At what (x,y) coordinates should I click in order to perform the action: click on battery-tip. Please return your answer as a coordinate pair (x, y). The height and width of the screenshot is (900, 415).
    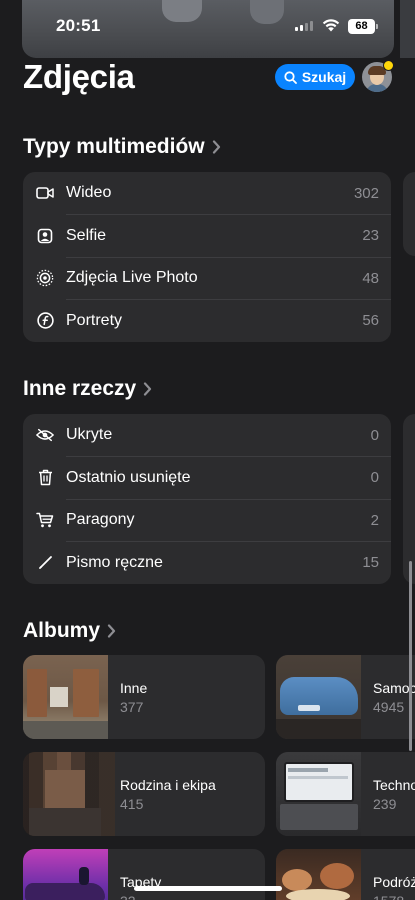
    Looking at the image, I should click on (377, 26).